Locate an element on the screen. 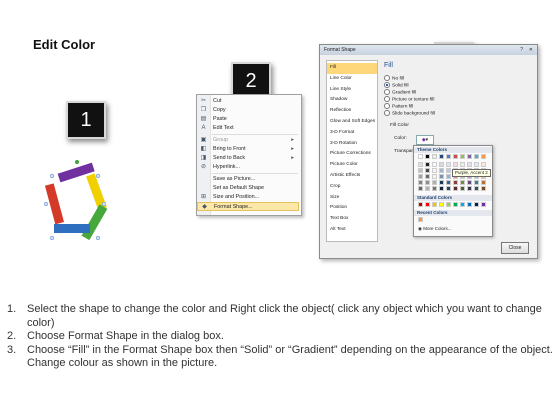 The width and height of the screenshot is (560, 420). nav-item-glow: Glow and Soft Edges is located at coordinates (352, 122).